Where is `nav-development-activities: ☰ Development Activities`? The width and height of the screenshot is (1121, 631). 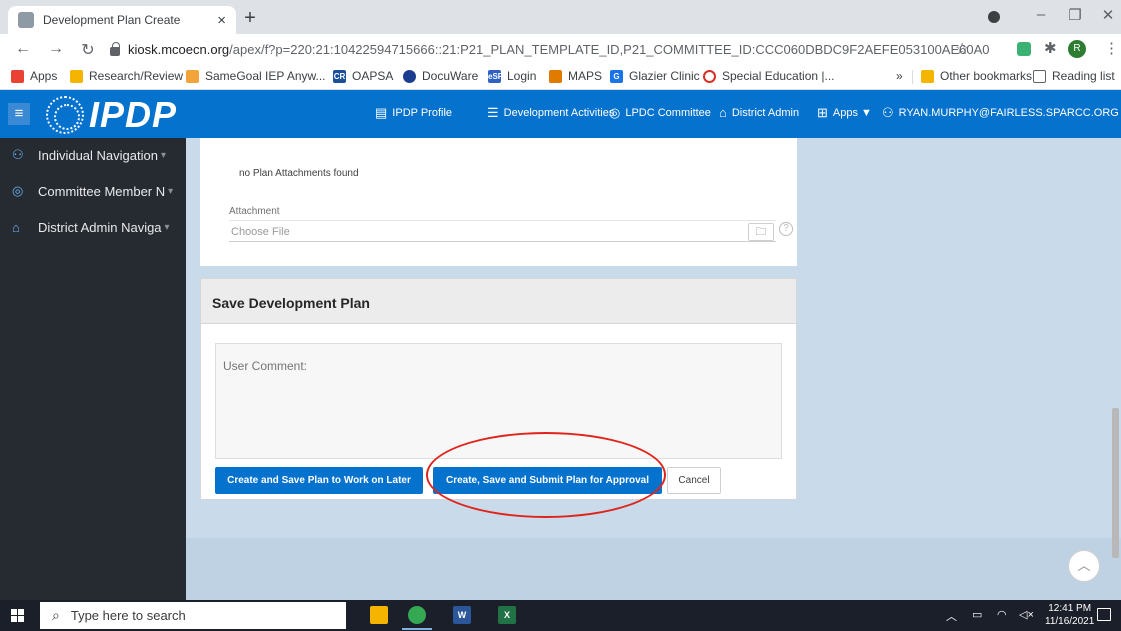 nav-development-activities: ☰ Development Activities is located at coordinates (550, 113).